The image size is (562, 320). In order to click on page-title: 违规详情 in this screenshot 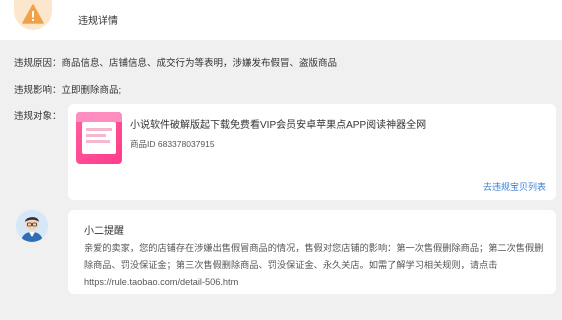, I will do `click(98, 21)`.